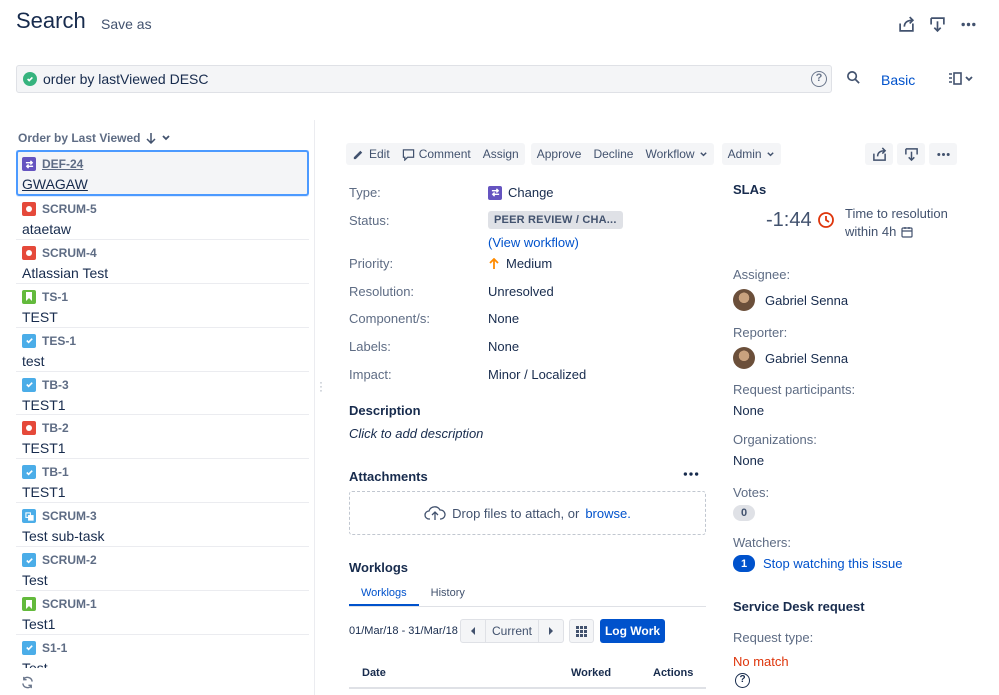  Describe the element at coordinates (762, 274) in the screenshot. I see `assignee-label: Assignee:` at that location.